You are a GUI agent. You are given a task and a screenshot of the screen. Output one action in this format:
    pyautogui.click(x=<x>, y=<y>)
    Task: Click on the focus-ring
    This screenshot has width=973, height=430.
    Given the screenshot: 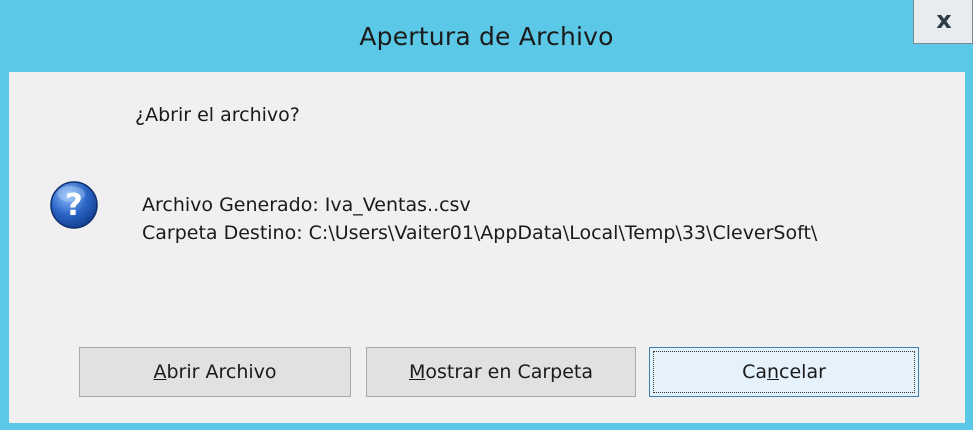 What is the action you would take?
    pyautogui.click(x=784, y=372)
    